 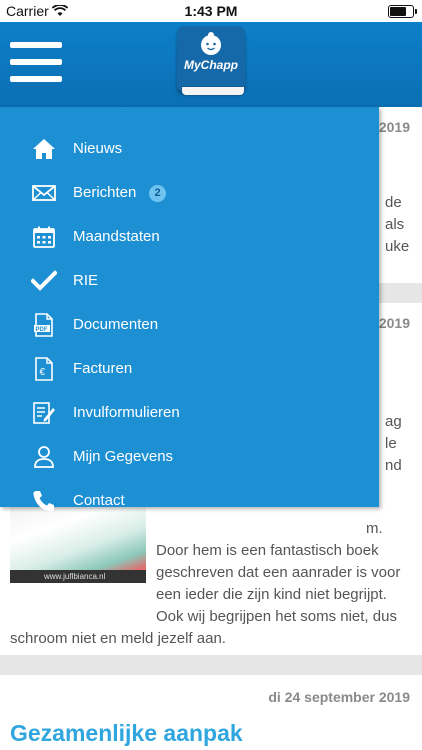 What do you see at coordinates (44, 193) in the screenshot?
I see `envelope-icon` at bounding box center [44, 193].